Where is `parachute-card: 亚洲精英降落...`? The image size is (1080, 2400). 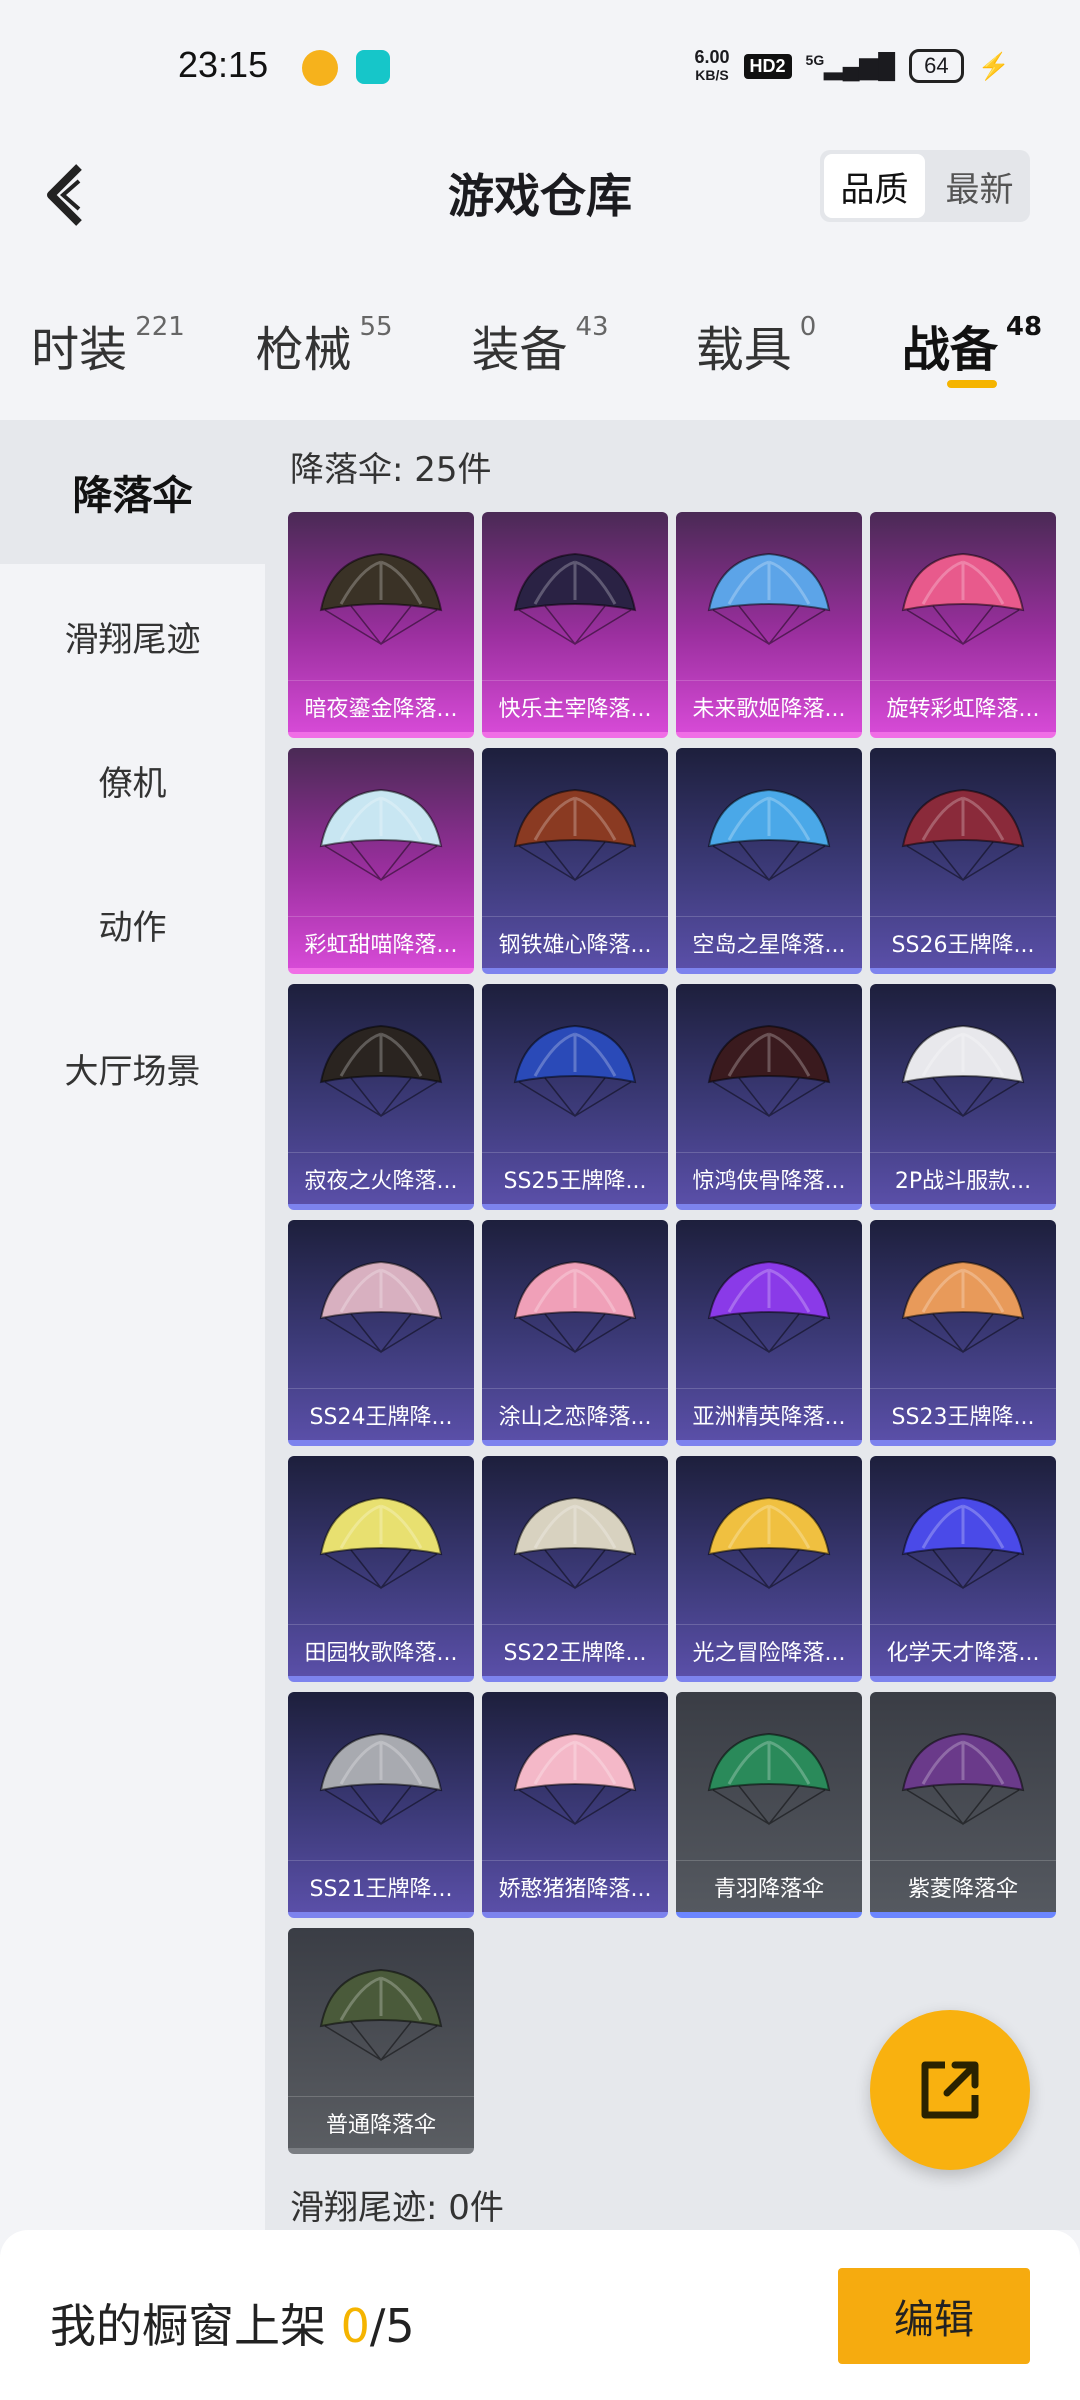 parachute-card: 亚洲精英降落... is located at coordinates (769, 1333).